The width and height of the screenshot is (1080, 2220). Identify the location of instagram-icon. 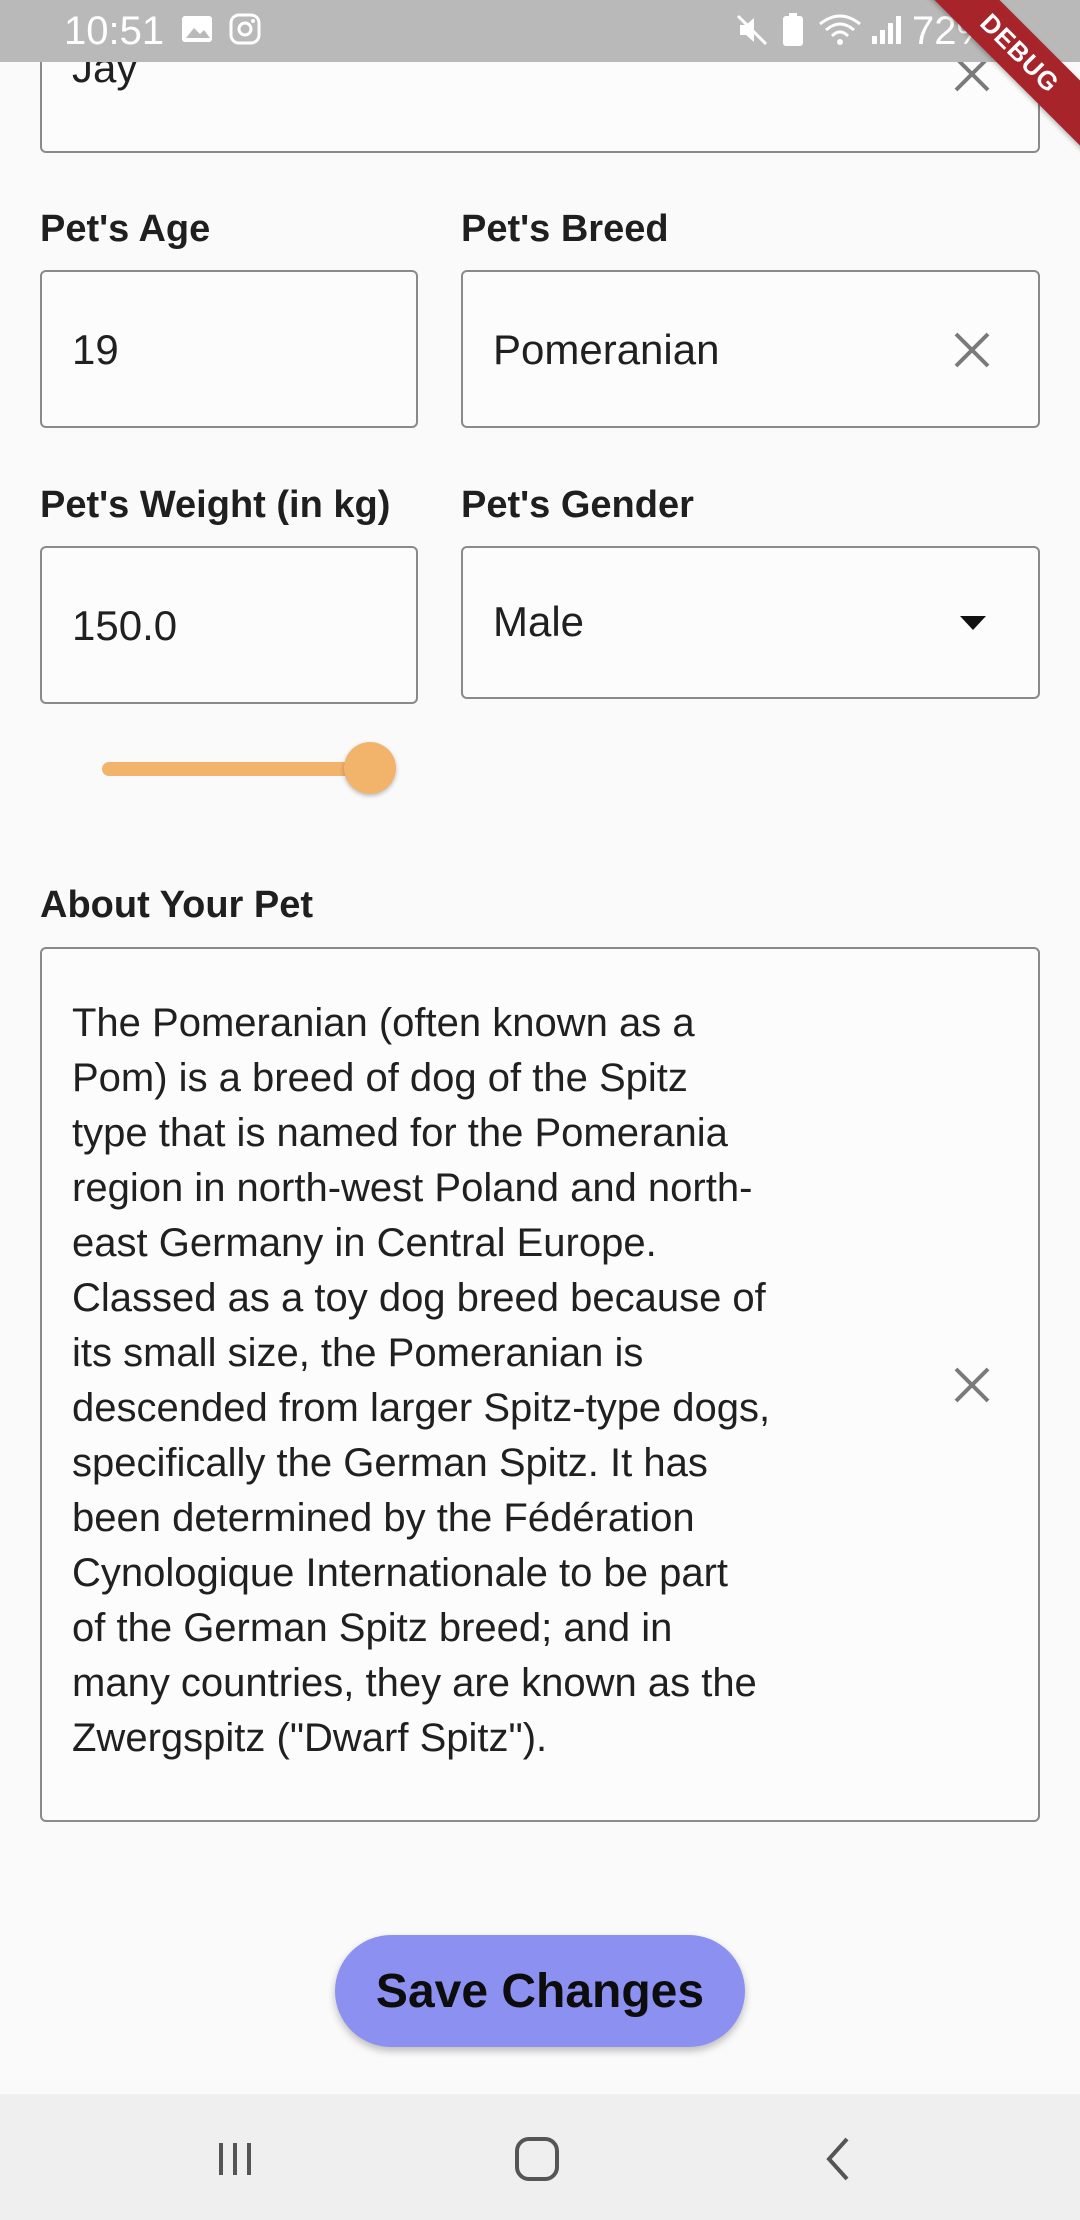
(245, 31).